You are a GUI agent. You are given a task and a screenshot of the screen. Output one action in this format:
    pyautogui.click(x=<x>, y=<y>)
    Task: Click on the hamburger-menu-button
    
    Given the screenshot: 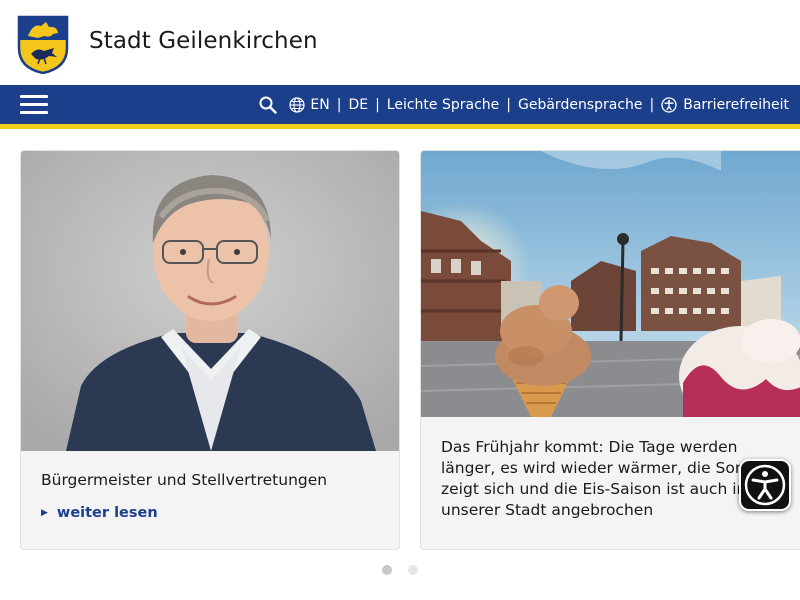 What is the action you would take?
    pyautogui.click(x=34, y=105)
    